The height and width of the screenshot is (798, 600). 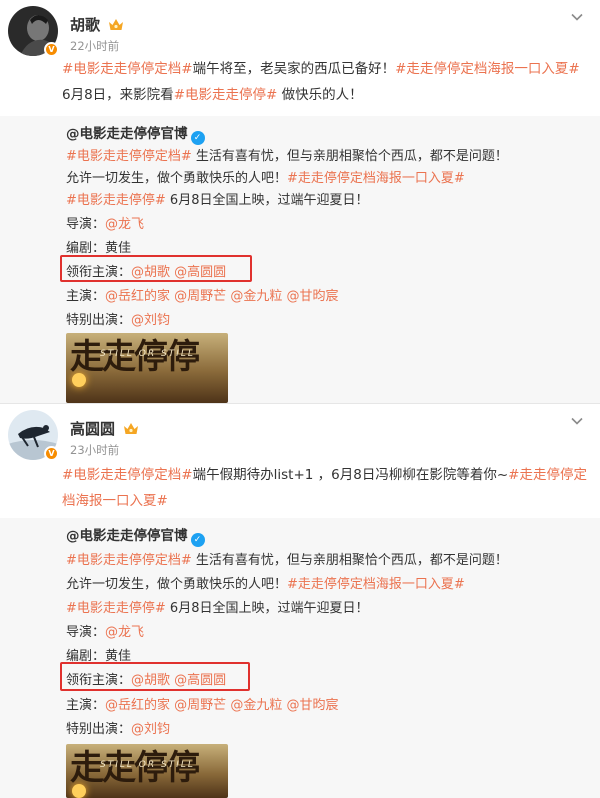 What do you see at coordinates (97, 24) in the screenshot?
I see `username: 胡歌` at bounding box center [97, 24].